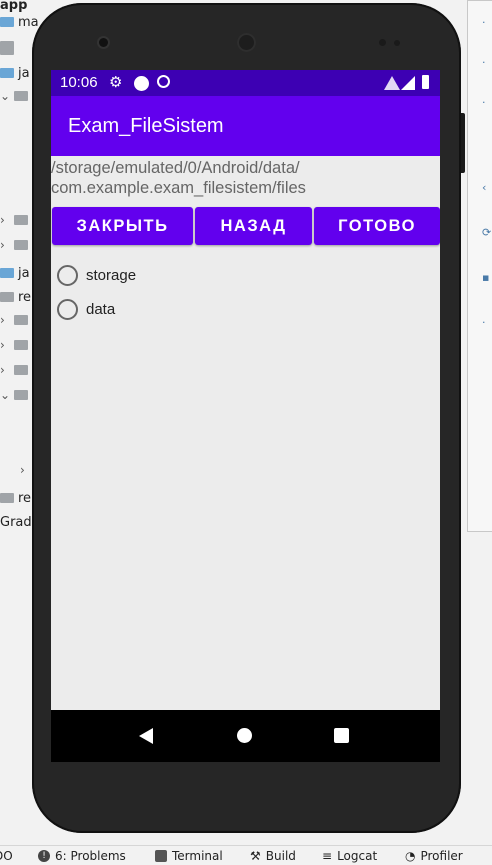 Image resolution: width=492 pixels, height=865 pixels. What do you see at coordinates (247, 309) in the screenshot?
I see `radio-item-data: data` at bounding box center [247, 309].